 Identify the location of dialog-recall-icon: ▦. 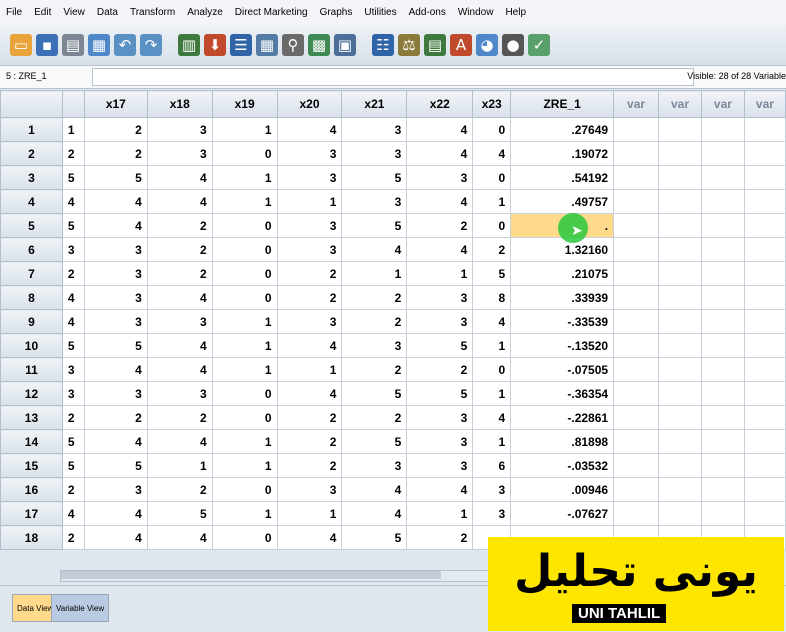
(99, 44).